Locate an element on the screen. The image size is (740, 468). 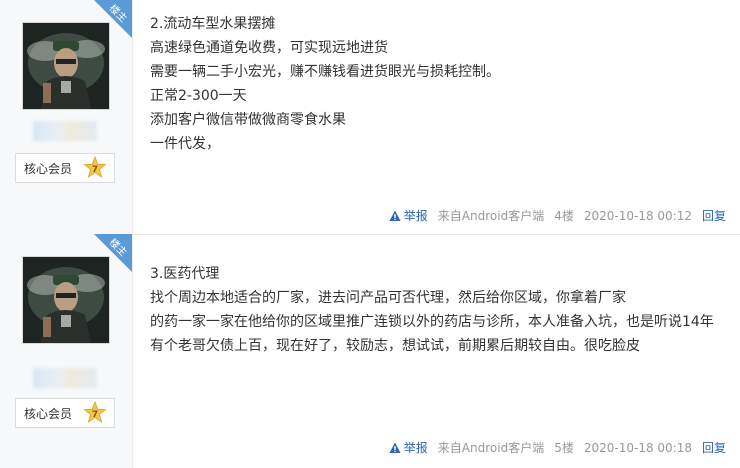
floor-number: 5楼 is located at coordinates (564, 448).